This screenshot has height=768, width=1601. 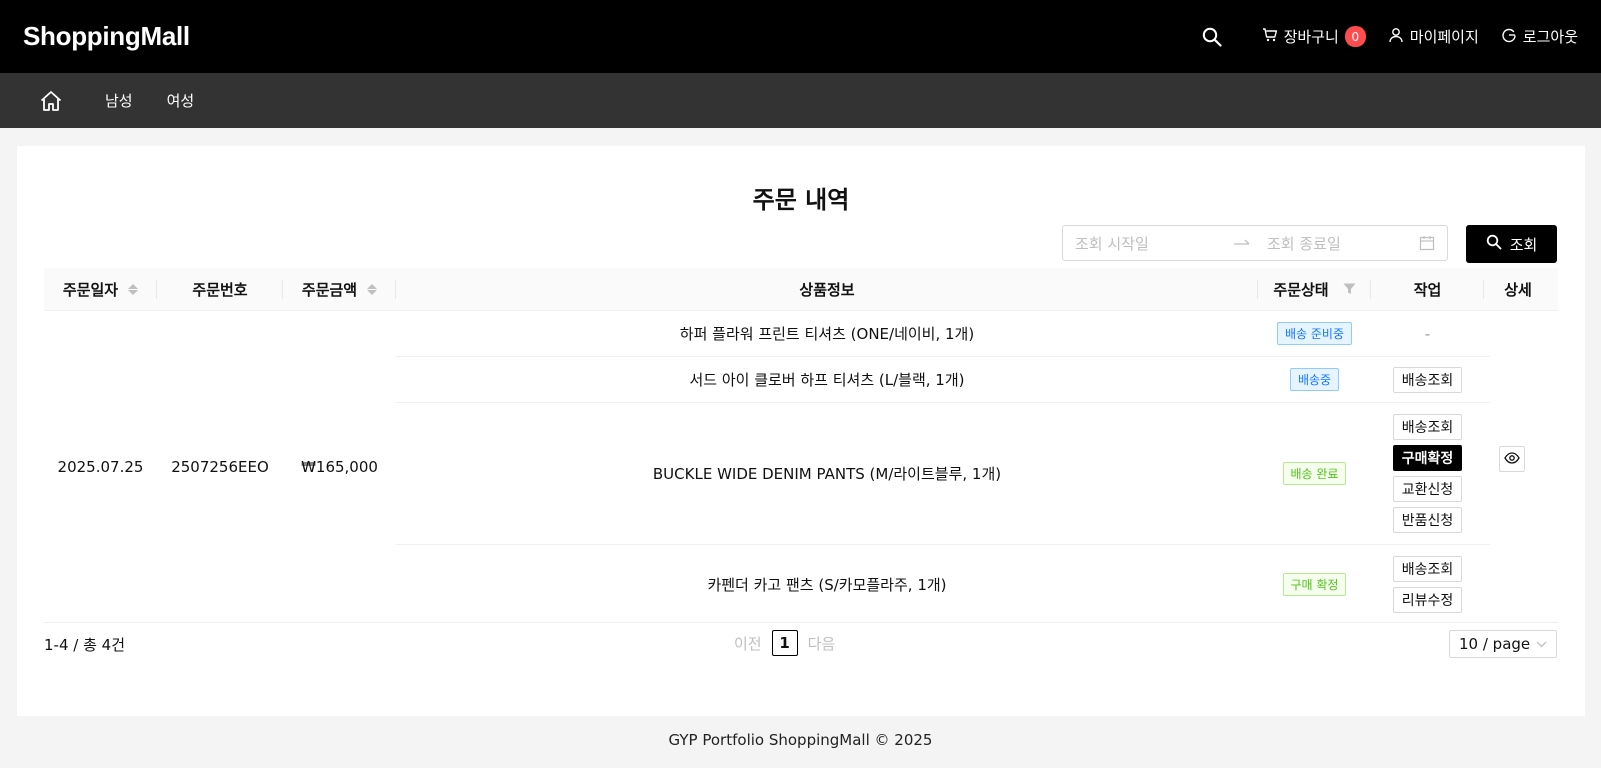 I want to click on table-header: 주문일자 주문번호 주문금액 상품정보 주문상태 작업 상세, so click(x=801, y=289).